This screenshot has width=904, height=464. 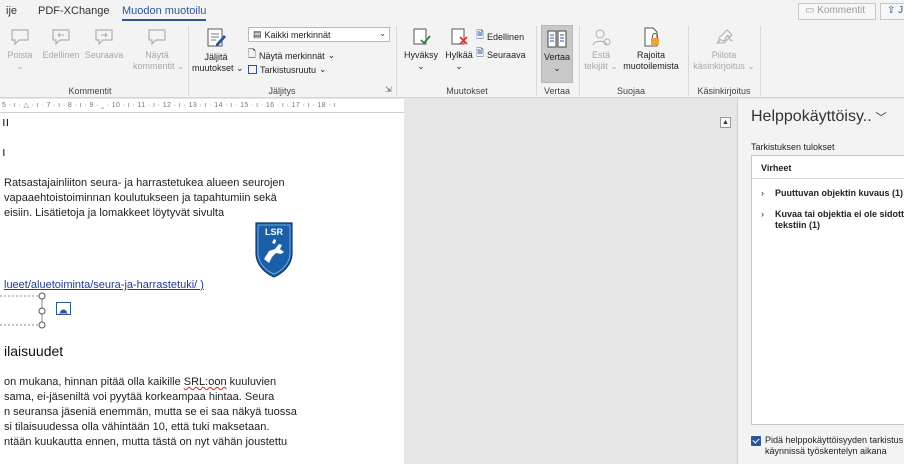 I want to click on issue-label: Puuttuvan objektin kuvaus (1), so click(x=839, y=193).